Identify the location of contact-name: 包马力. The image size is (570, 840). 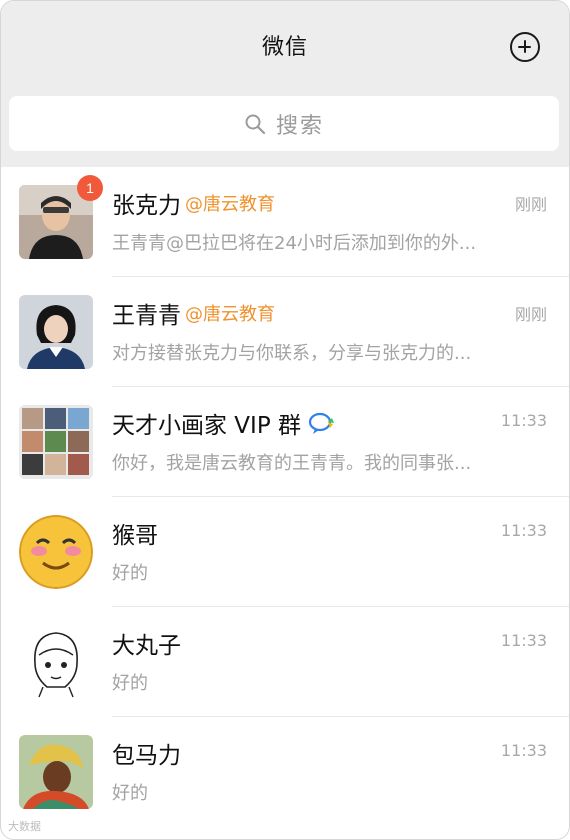
(146, 756).